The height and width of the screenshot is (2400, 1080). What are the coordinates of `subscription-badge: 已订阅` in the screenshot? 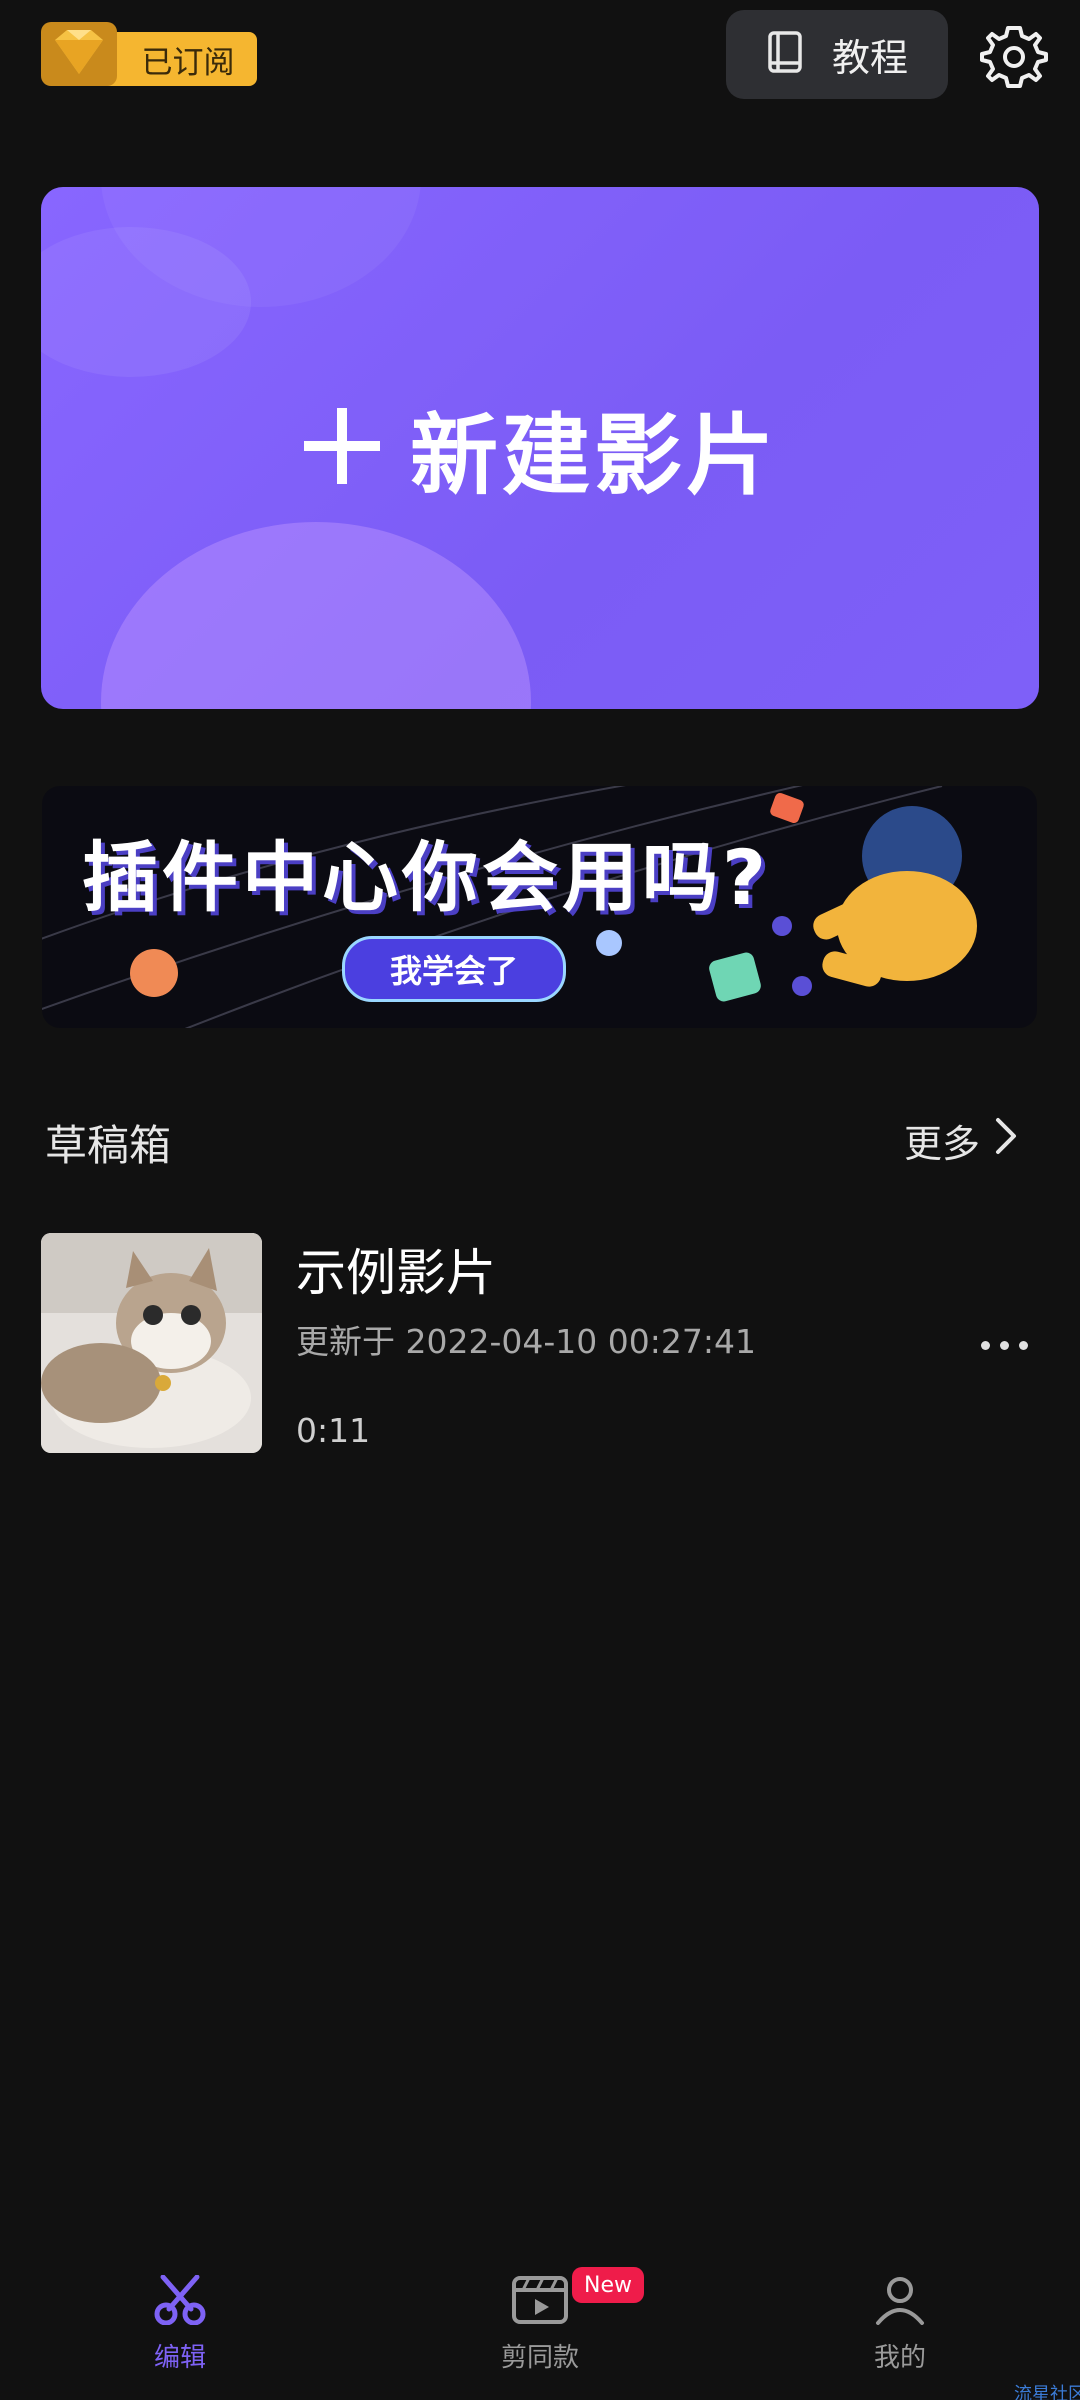 It's located at (149, 54).